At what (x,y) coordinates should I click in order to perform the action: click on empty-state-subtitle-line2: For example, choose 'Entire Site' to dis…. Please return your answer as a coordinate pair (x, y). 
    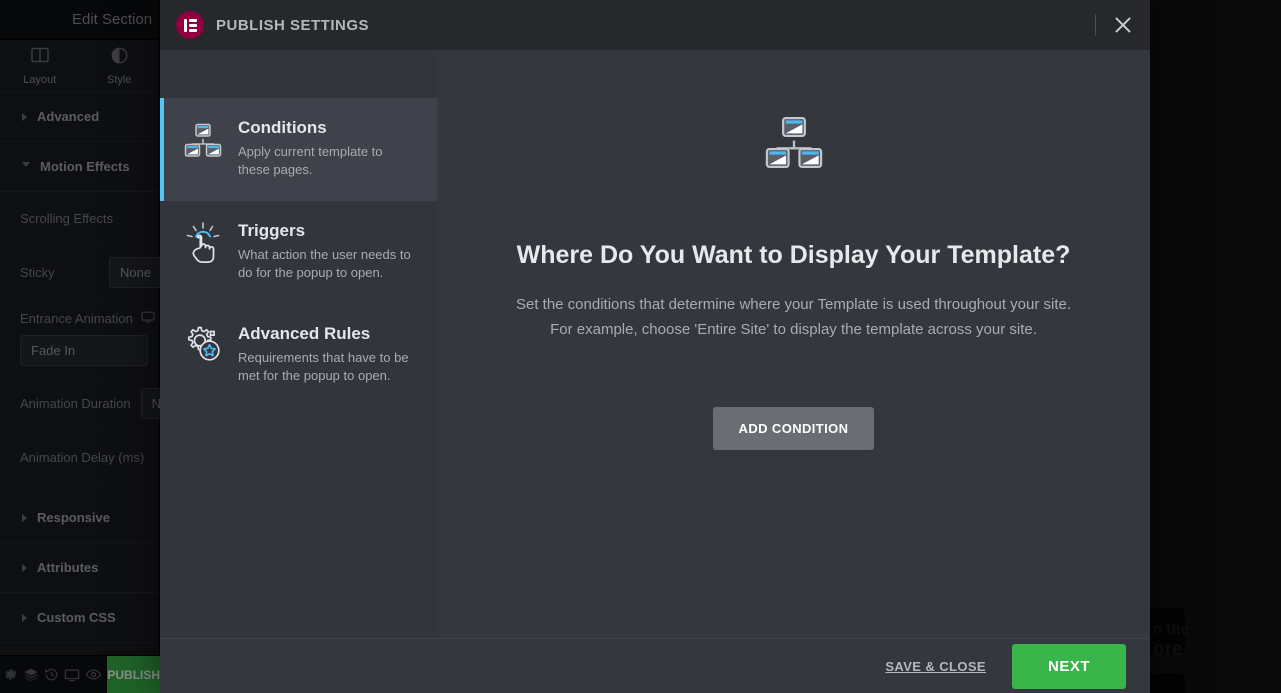
    Looking at the image, I should click on (793, 329).